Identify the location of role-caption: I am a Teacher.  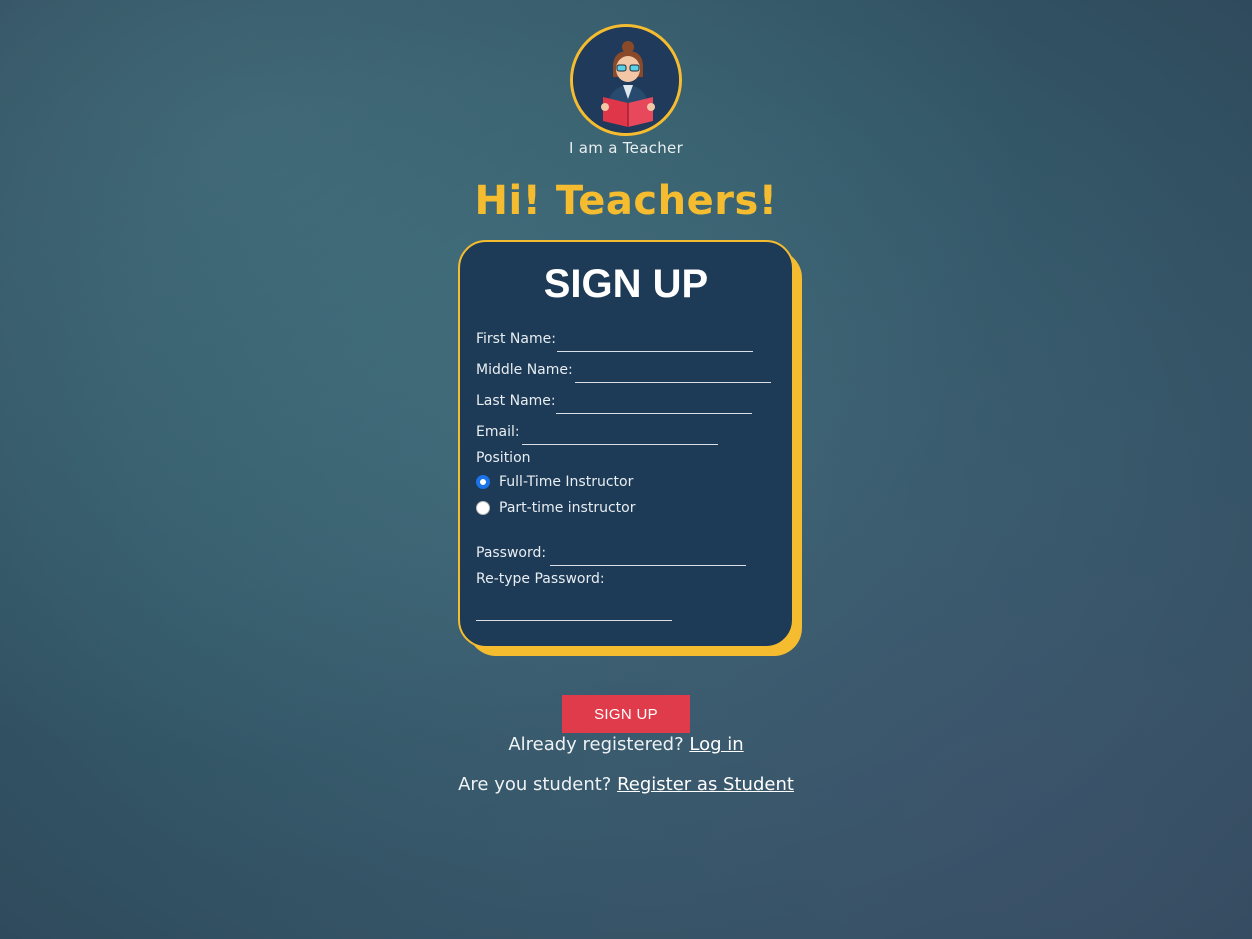
(626, 148).